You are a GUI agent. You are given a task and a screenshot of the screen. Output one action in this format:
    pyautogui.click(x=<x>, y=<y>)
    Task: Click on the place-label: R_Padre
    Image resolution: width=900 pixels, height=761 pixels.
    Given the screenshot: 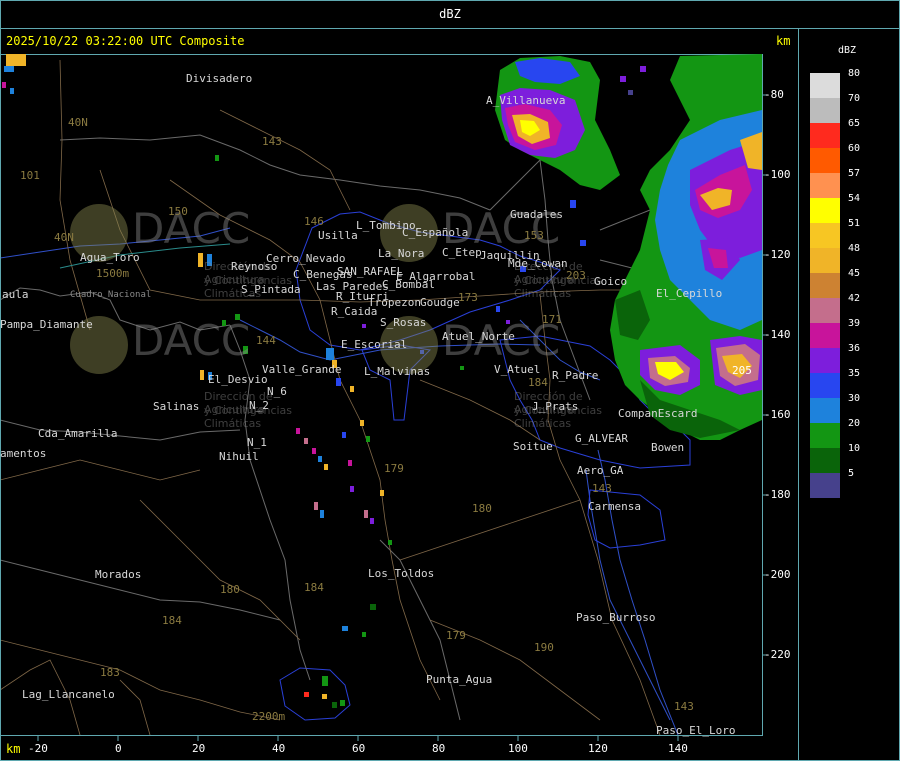 What is the action you would take?
    pyautogui.click(x=575, y=375)
    